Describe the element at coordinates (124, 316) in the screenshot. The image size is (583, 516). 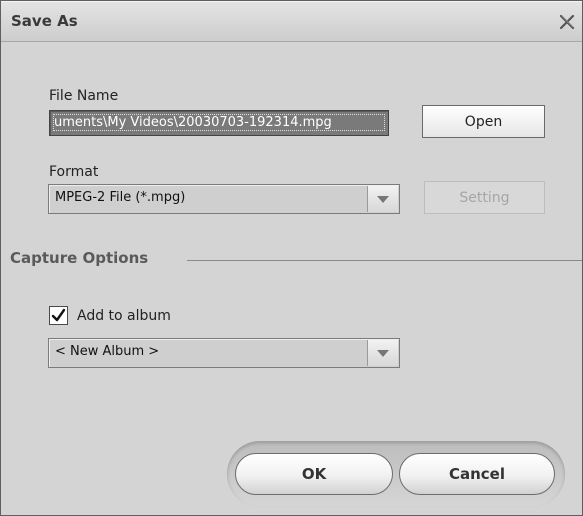
I see `add-to-album-label: Add to album` at that location.